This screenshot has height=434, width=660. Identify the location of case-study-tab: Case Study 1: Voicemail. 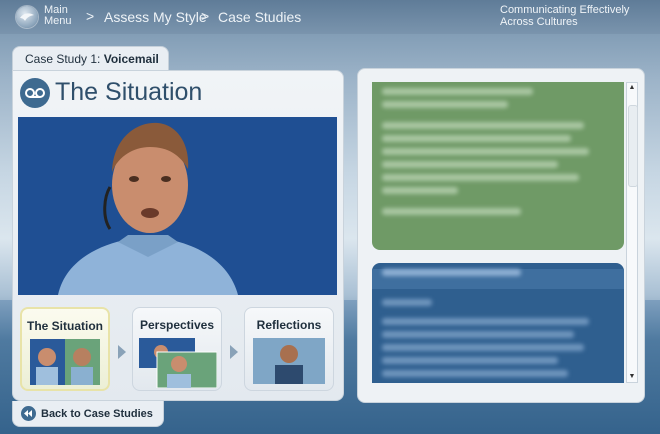
(90, 59).